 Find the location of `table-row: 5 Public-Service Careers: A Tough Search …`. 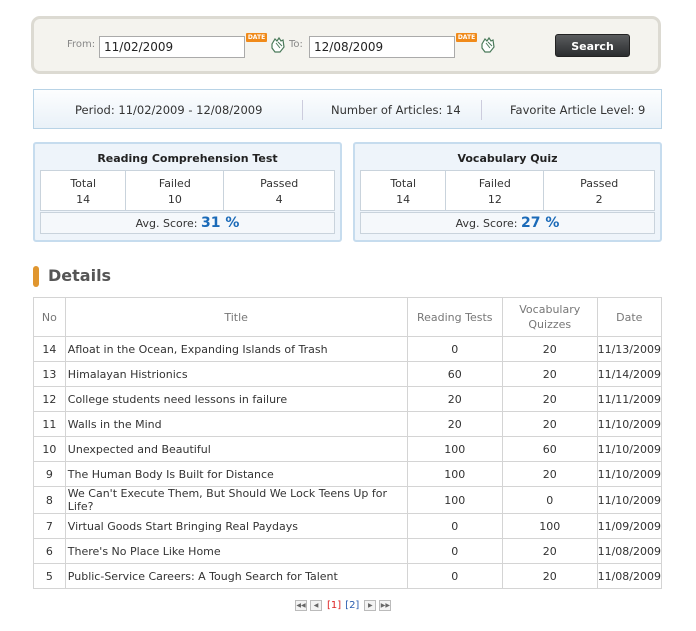

table-row: 5 Public-Service Careers: A Tough Search … is located at coordinates (348, 576).